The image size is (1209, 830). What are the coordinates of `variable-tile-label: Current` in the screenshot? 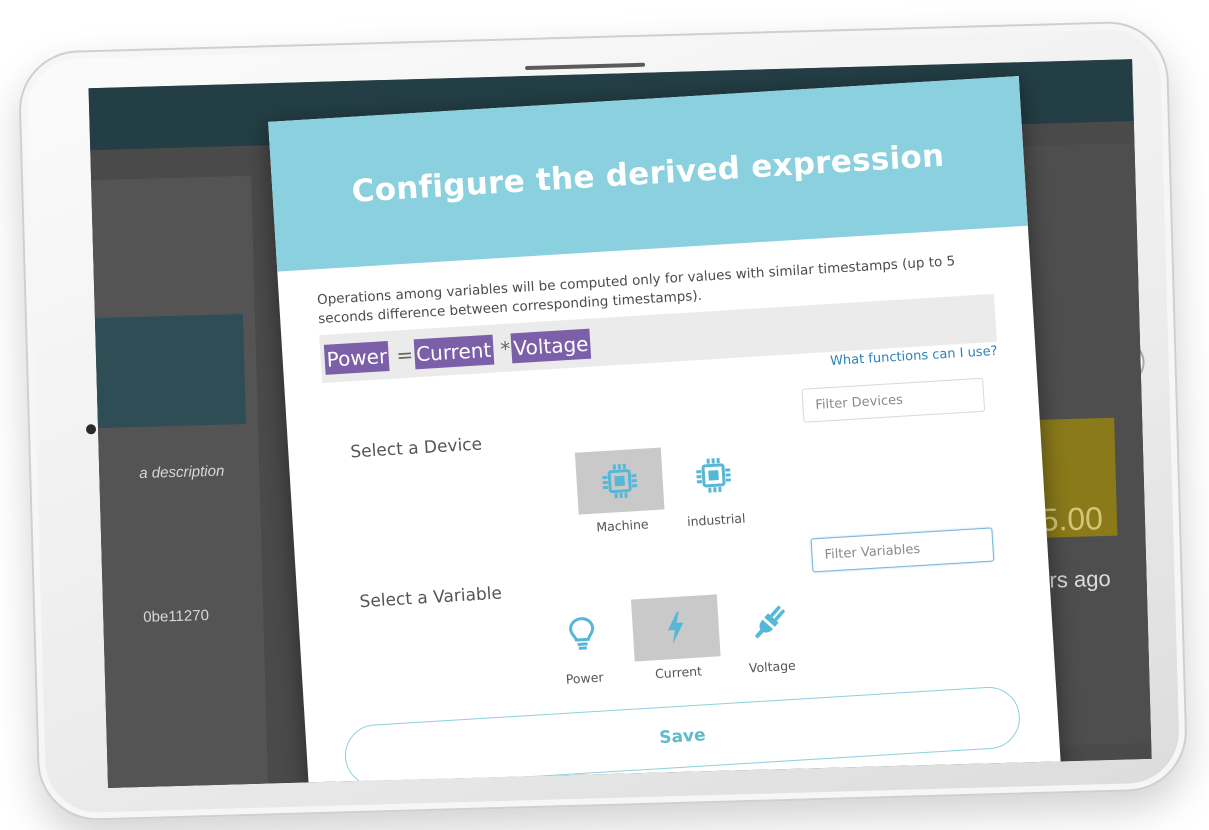 It's located at (678, 672).